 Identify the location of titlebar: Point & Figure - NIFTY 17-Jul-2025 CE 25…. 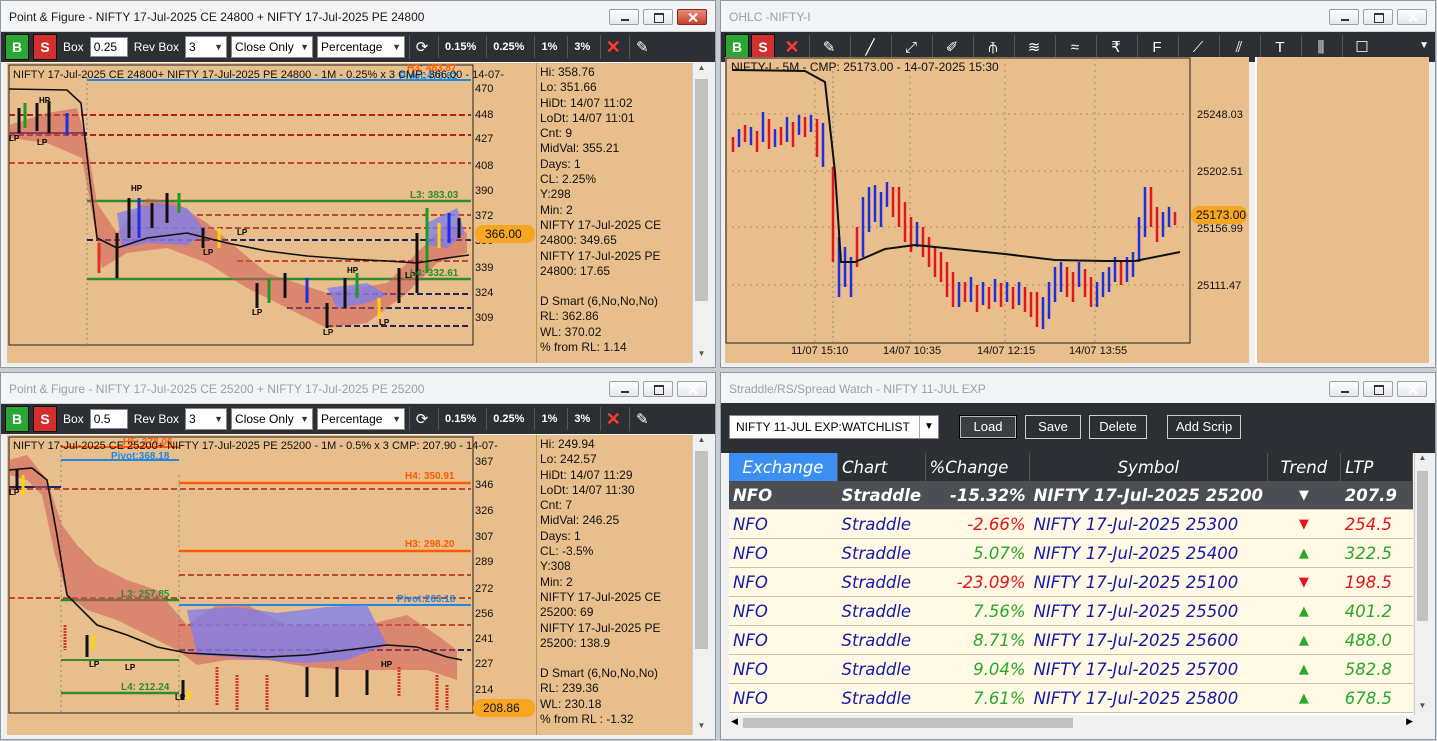
(358, 388).